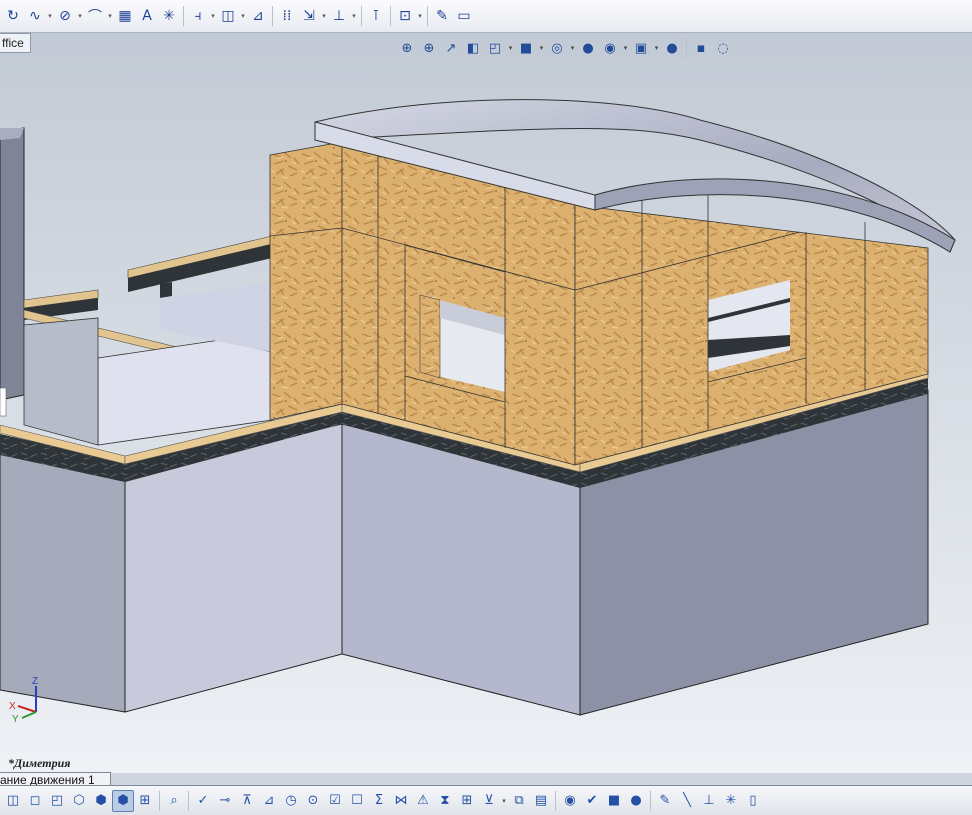 The width and height of the screenshot is (972, 815). I want to click on mirror-button: ⊿, so click(258, 16).